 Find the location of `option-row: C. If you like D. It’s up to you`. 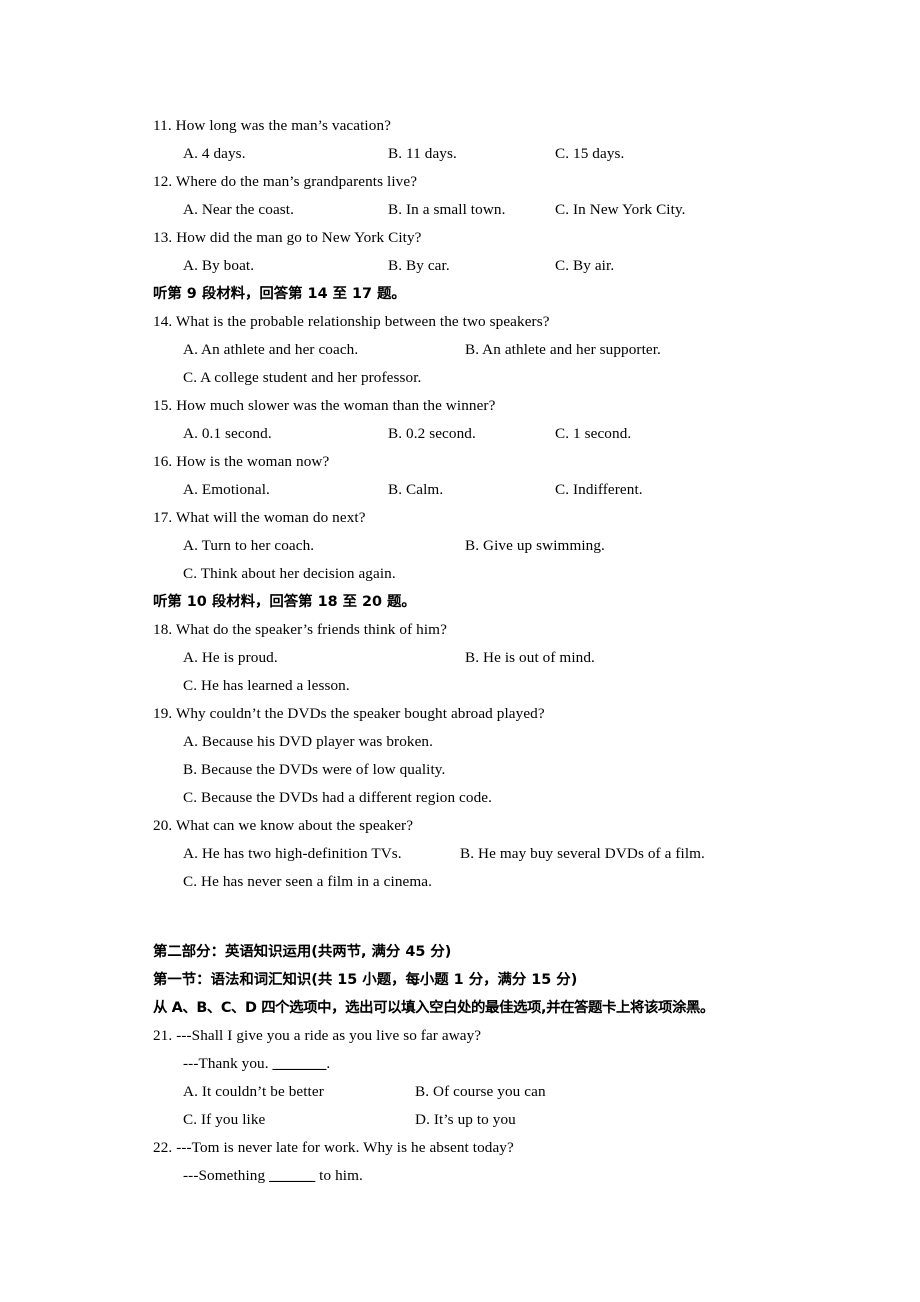

option-row: C. If you like D. It’s up to you is located at coordinates (496, 1120).